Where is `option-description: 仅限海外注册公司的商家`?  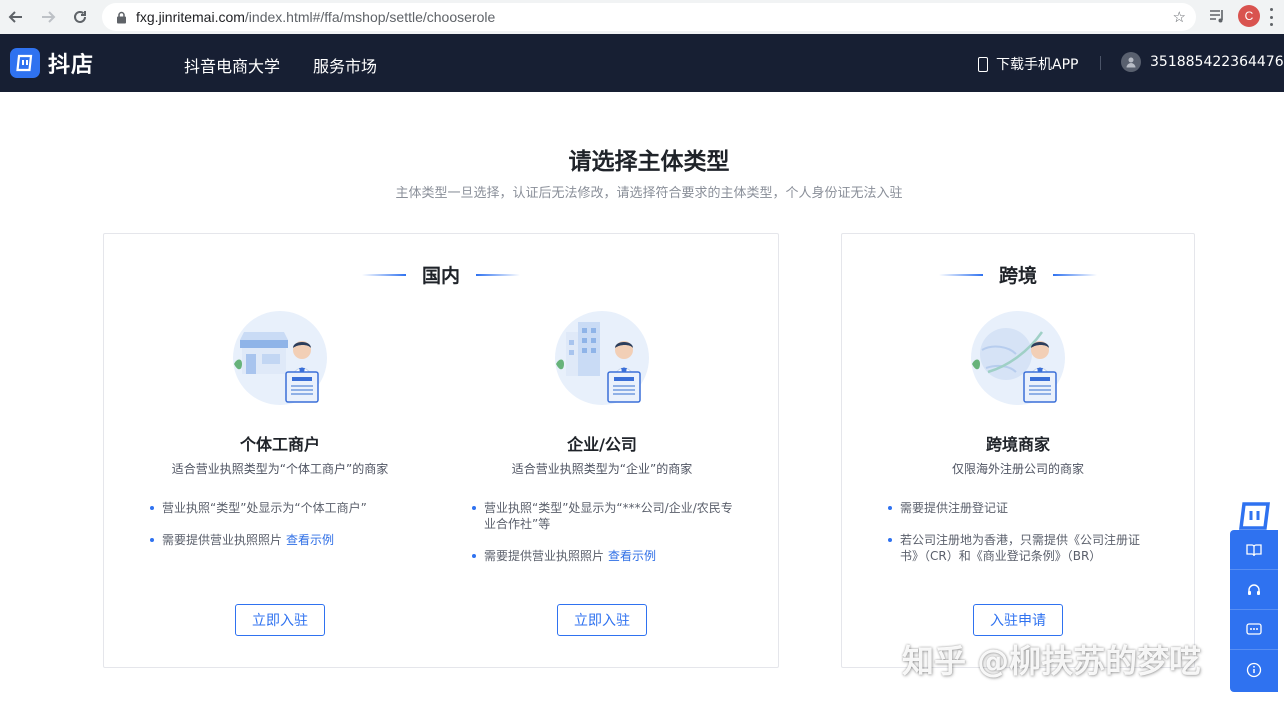
option-description: 仅限海外注册公司的商家 is located at coordinates (1017, 469).